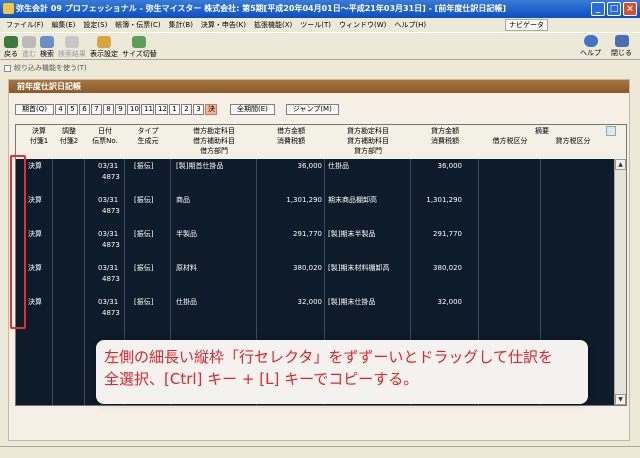 This screenshot has width=640, height=458. What do you see at coordinates (291, 131) in the screenshot?
I see `header-debit-amount: 借方金額` at bounding box center [291, 131].